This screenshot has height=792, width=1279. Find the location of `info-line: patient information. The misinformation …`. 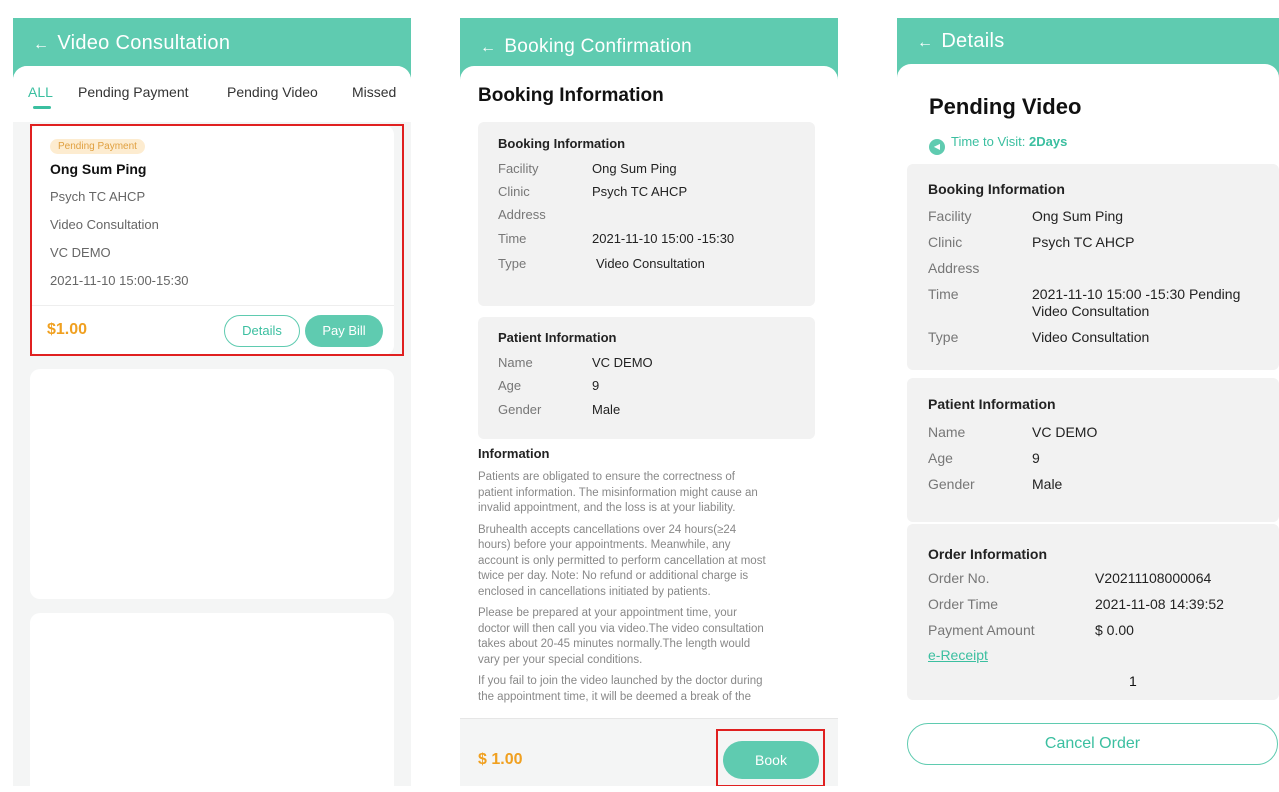

info-line: patient information. The misinformation … is located at coordinates (618, 492).